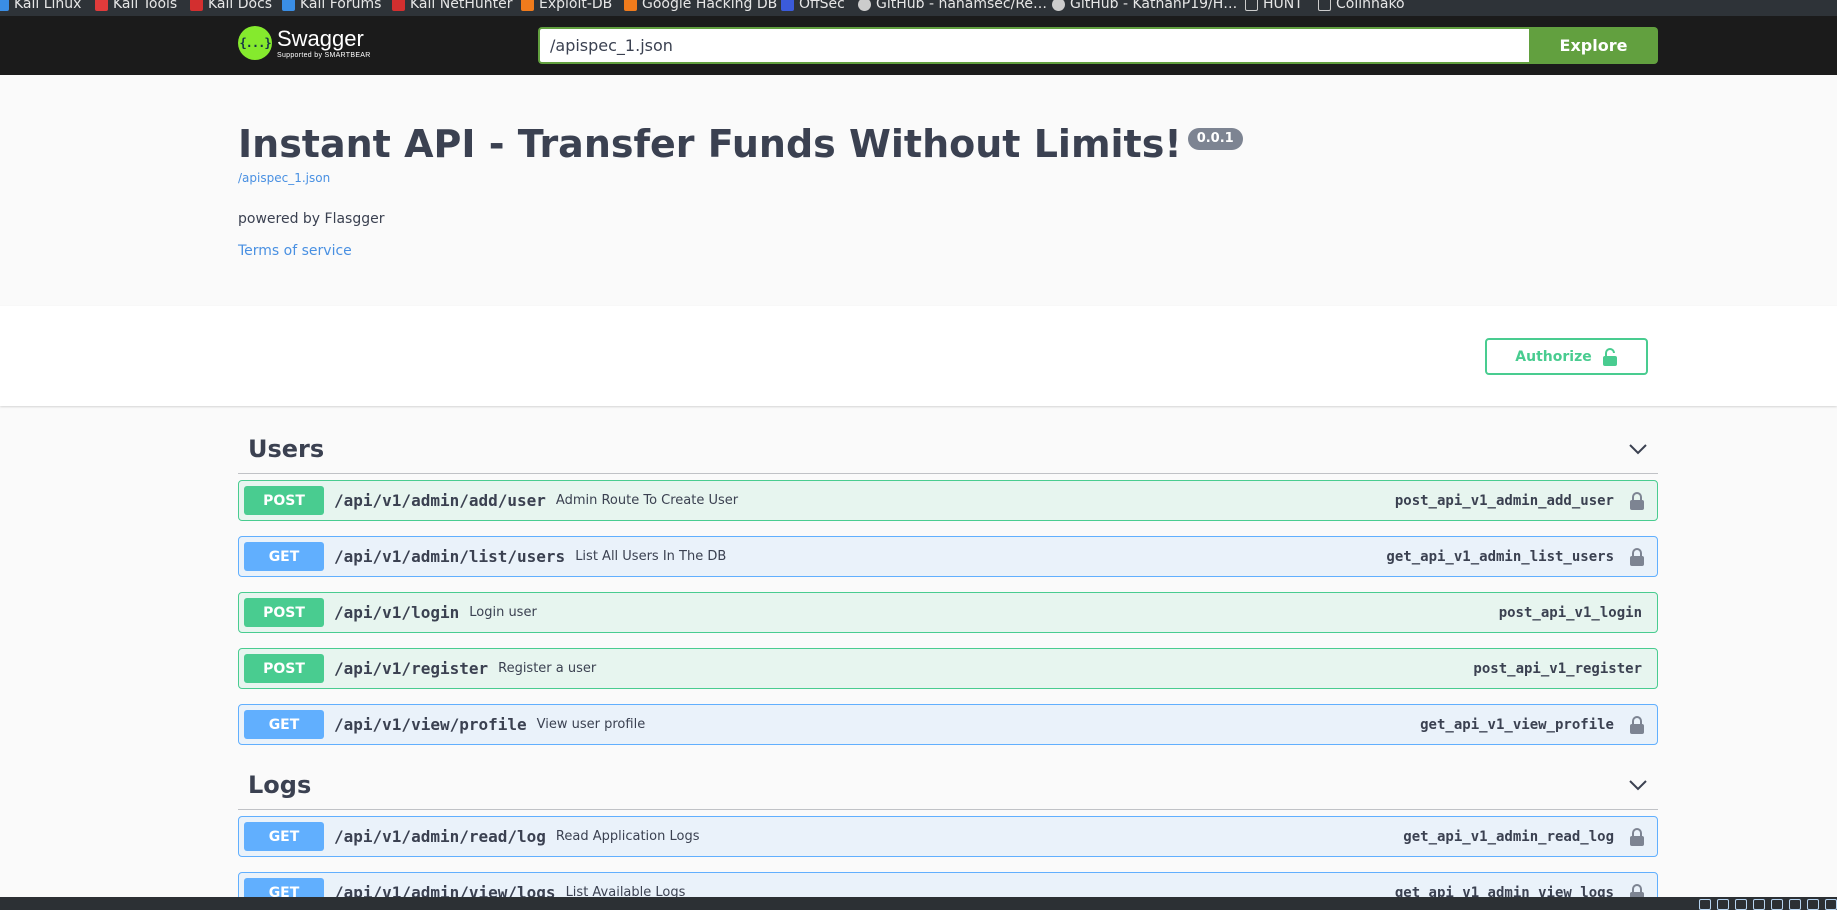 The height and width of the screenshot is (910, 1837). What do you see at coordinates (461, 6) in the screenshot?
I see `bookmark-label: Kali NetHunter` at bounding box center [461, 6].